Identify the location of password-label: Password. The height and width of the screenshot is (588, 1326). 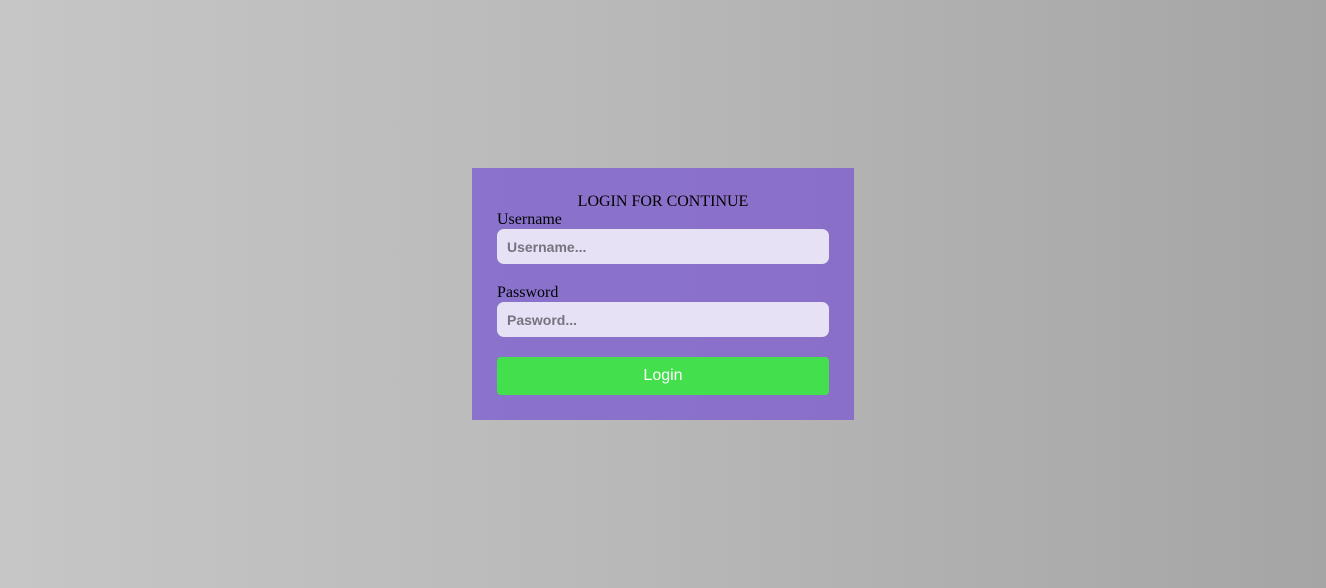
(528, 292).